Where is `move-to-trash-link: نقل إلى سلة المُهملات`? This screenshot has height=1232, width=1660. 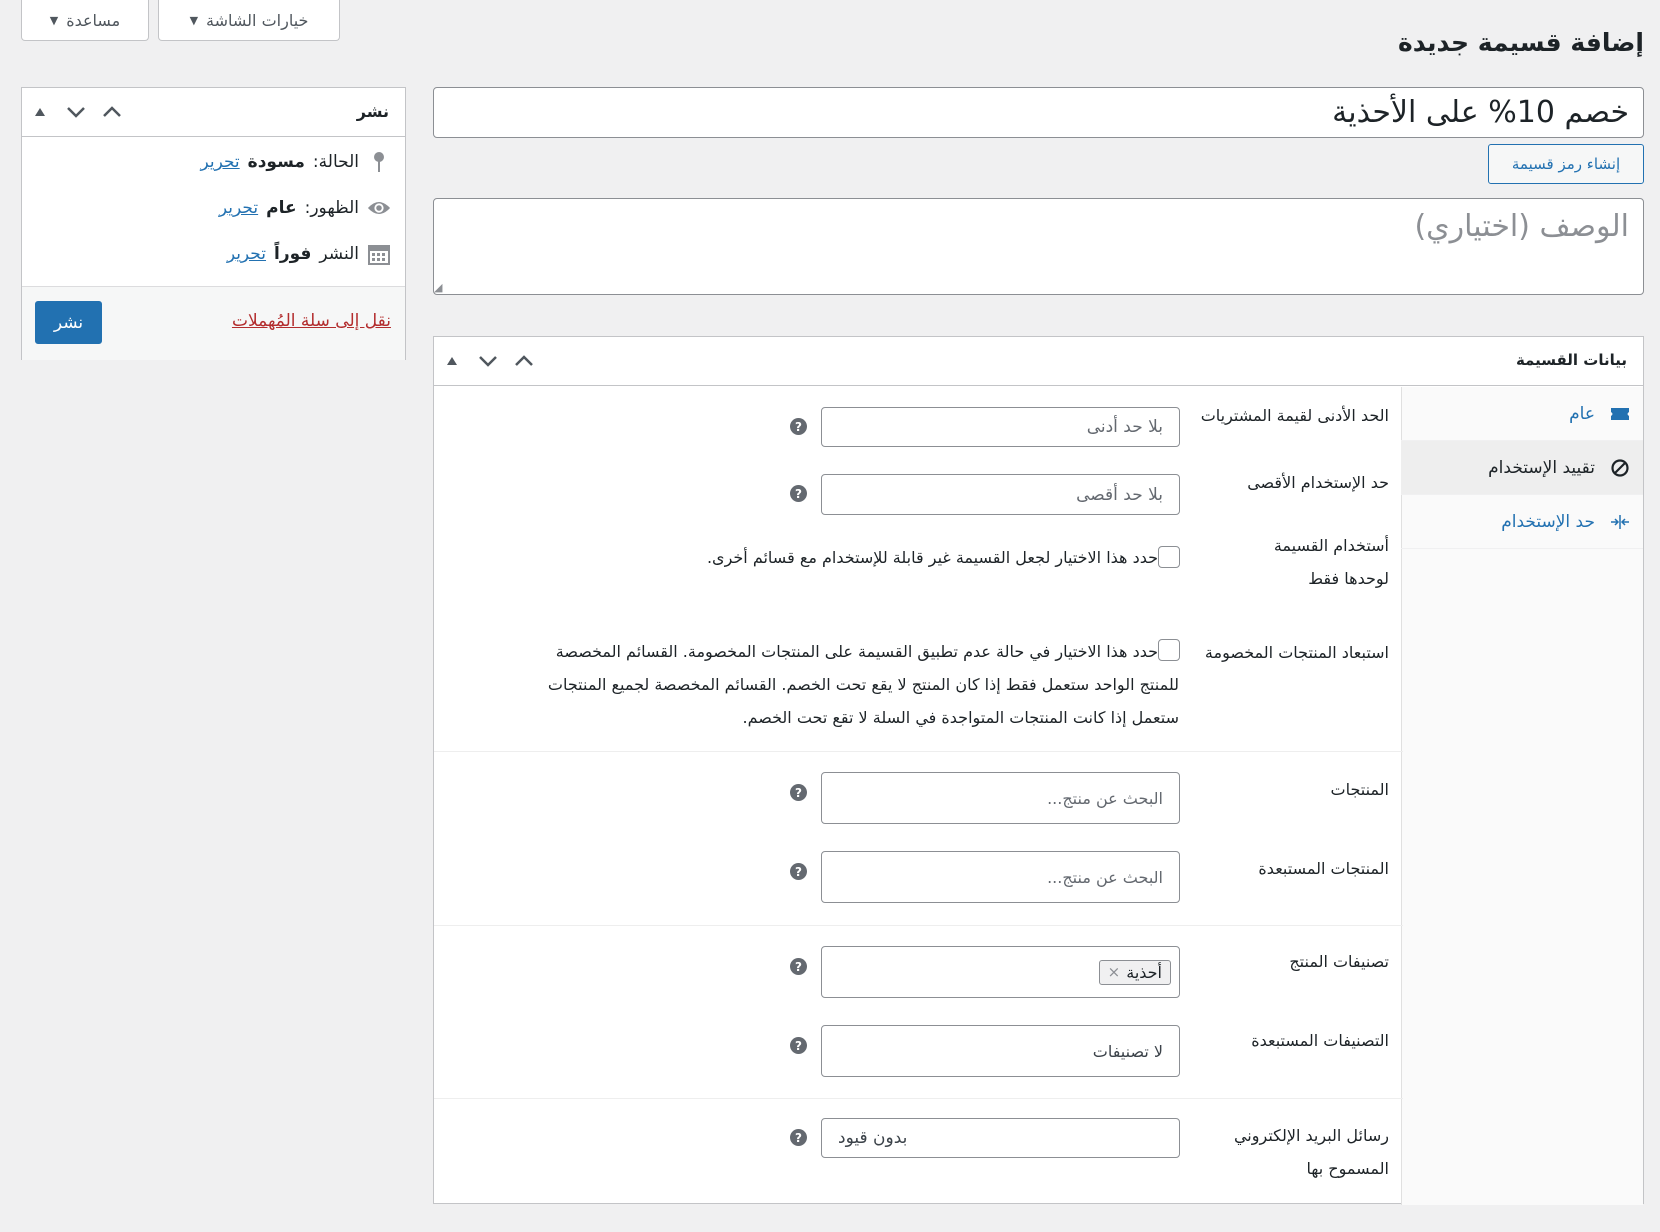
move-to-trash-link: نقل إلى سلة المُهملات is located at coordinates (311, 321).